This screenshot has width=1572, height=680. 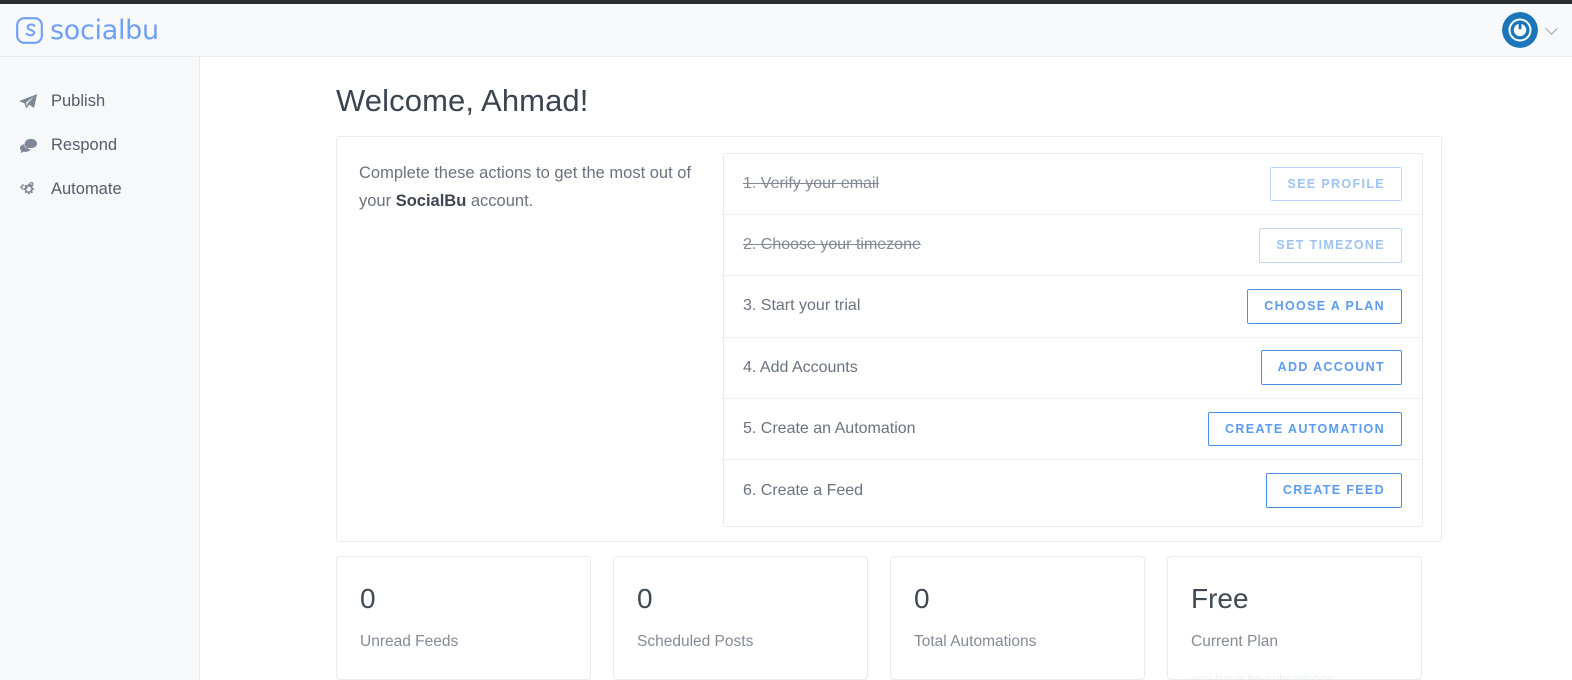 I want to click on stat-label: Scheduled Posts, so click(x=695, y=641).